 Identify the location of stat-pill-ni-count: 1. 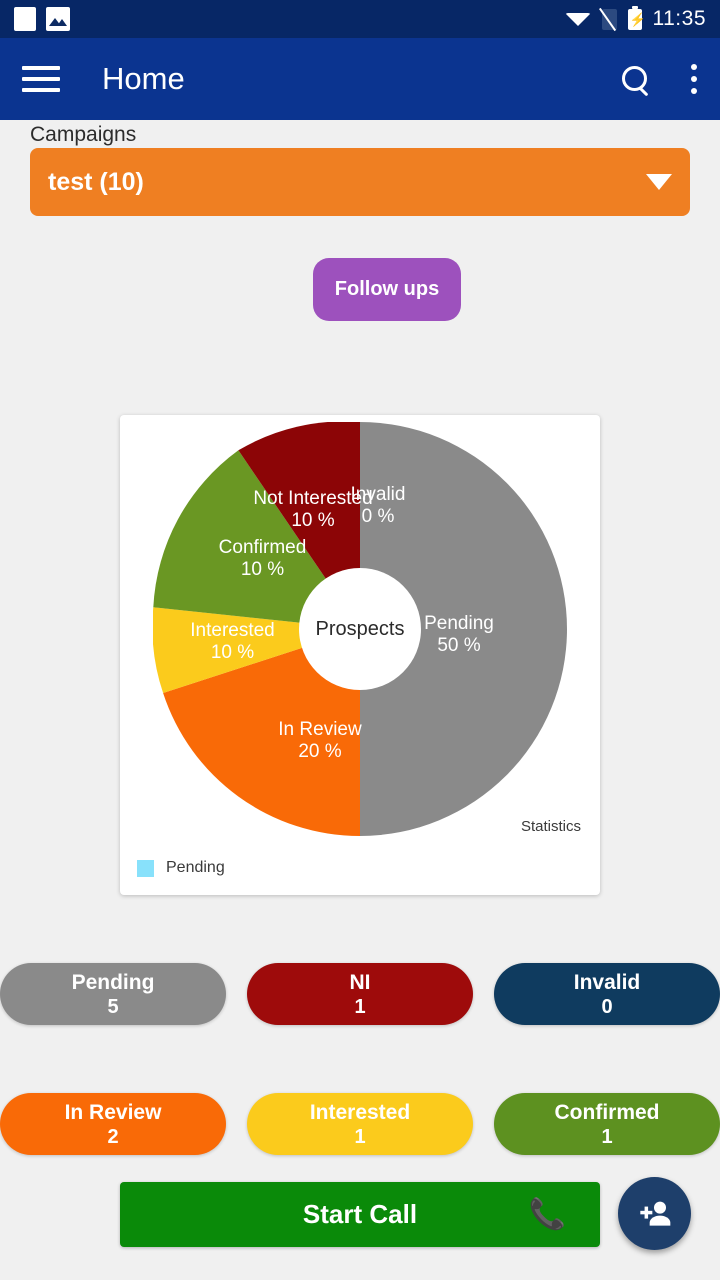
(360, 1006).